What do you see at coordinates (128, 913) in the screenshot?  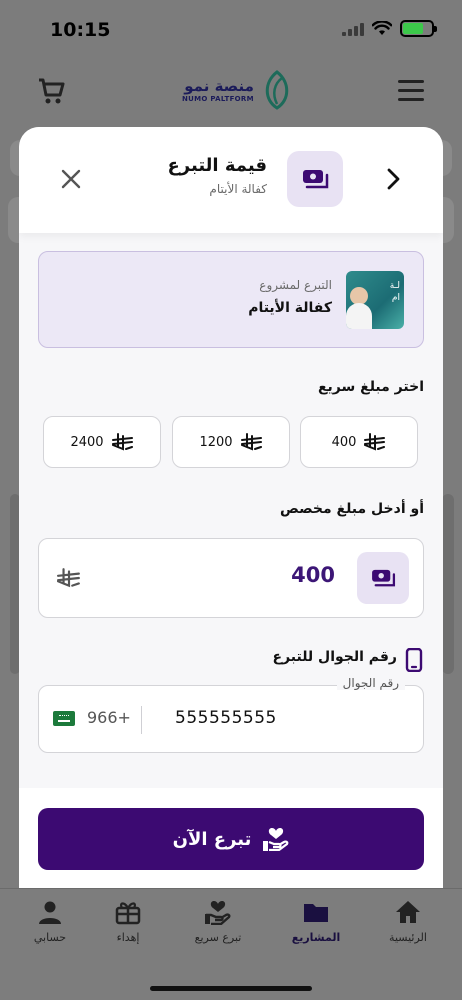 I see `gift-icon` at bounding box center [128, 913].